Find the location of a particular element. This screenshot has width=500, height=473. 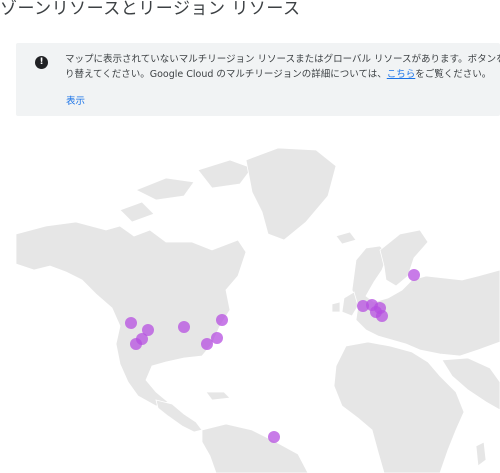

show-button: 表示 is located at coordinates (75, 100).